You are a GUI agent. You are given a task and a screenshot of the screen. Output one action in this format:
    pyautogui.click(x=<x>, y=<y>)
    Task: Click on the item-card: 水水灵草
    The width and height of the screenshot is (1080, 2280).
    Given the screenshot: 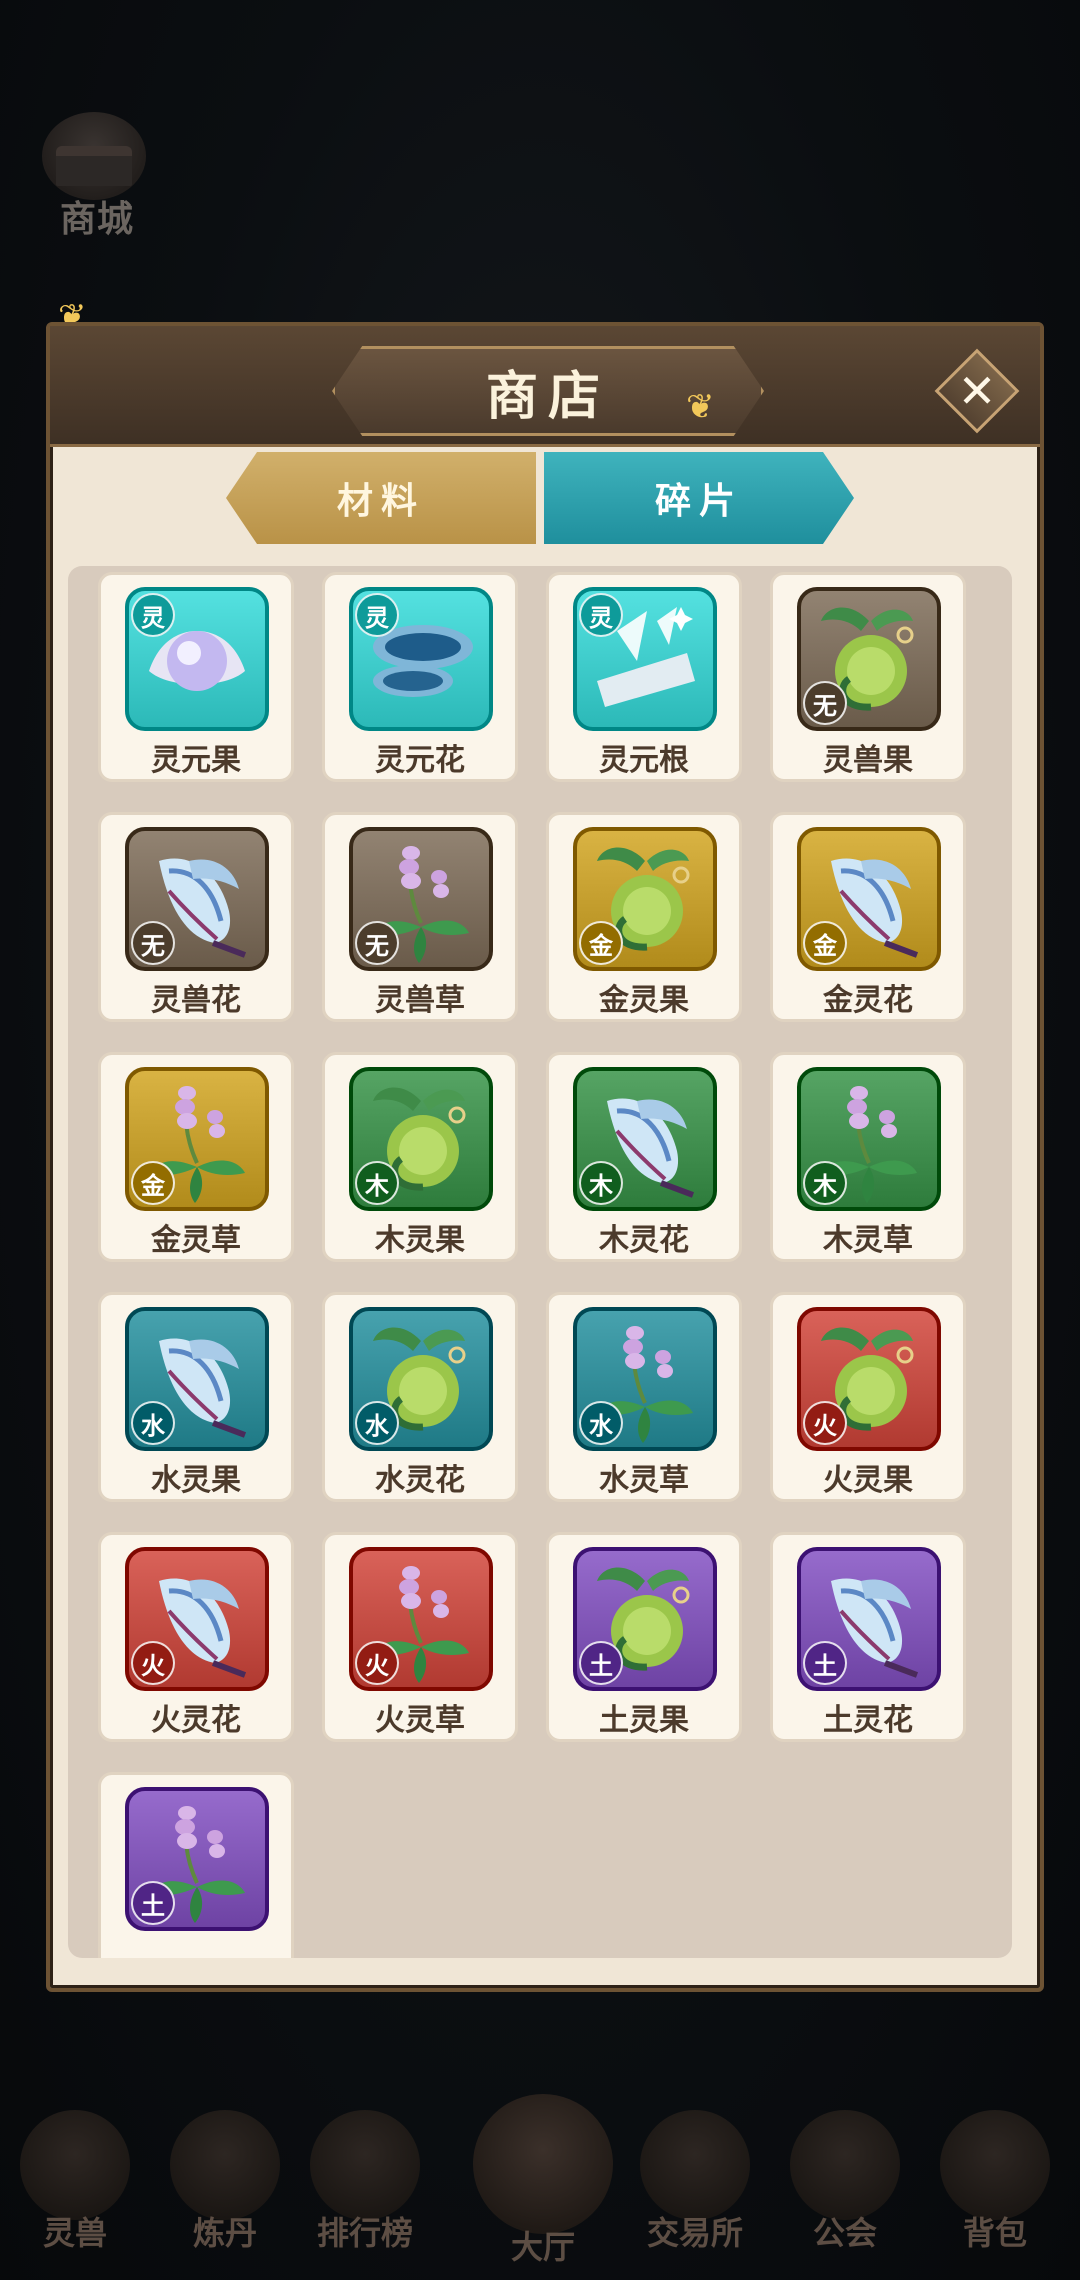 What is the action you would take?
    pyautogui.click(x=644, y=1397)
    